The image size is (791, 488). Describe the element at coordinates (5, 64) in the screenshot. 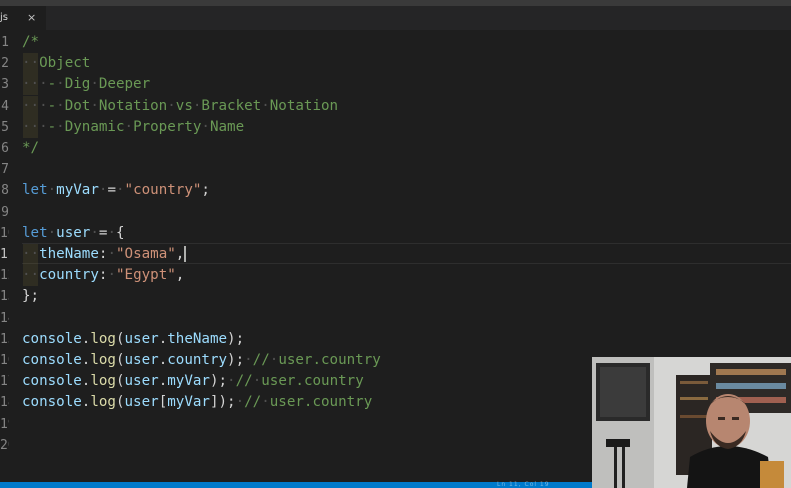

I see `line-number: 2` at that location.